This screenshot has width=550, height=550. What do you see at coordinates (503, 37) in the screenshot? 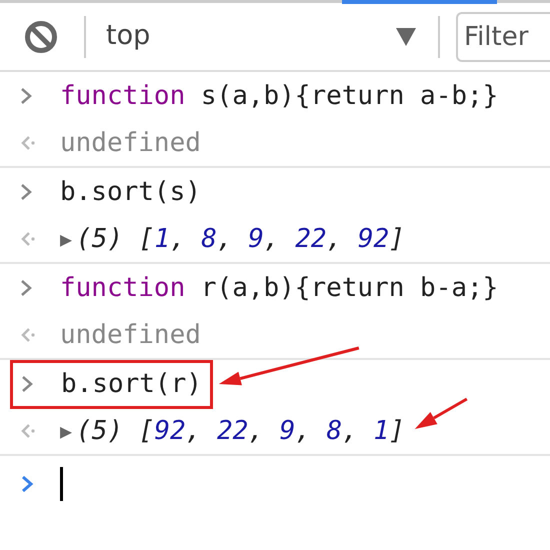
I see `filter-field: Filter` at bounding box center [503, 37].